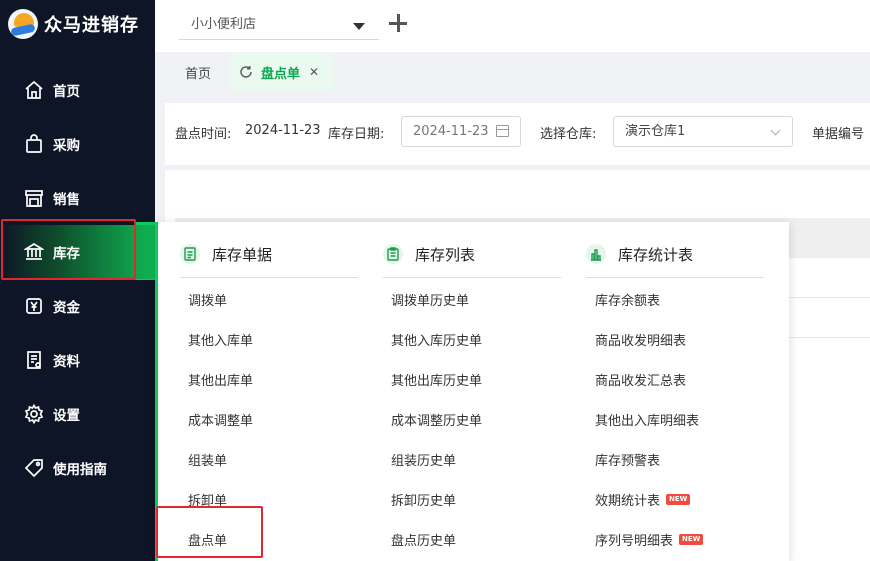 The height and width of the screenshot is (561, 870). Describe the element at coordinates (627, 299) in the screenshot. I see `menu-item-stock-balance: 库存余额表` at that location.